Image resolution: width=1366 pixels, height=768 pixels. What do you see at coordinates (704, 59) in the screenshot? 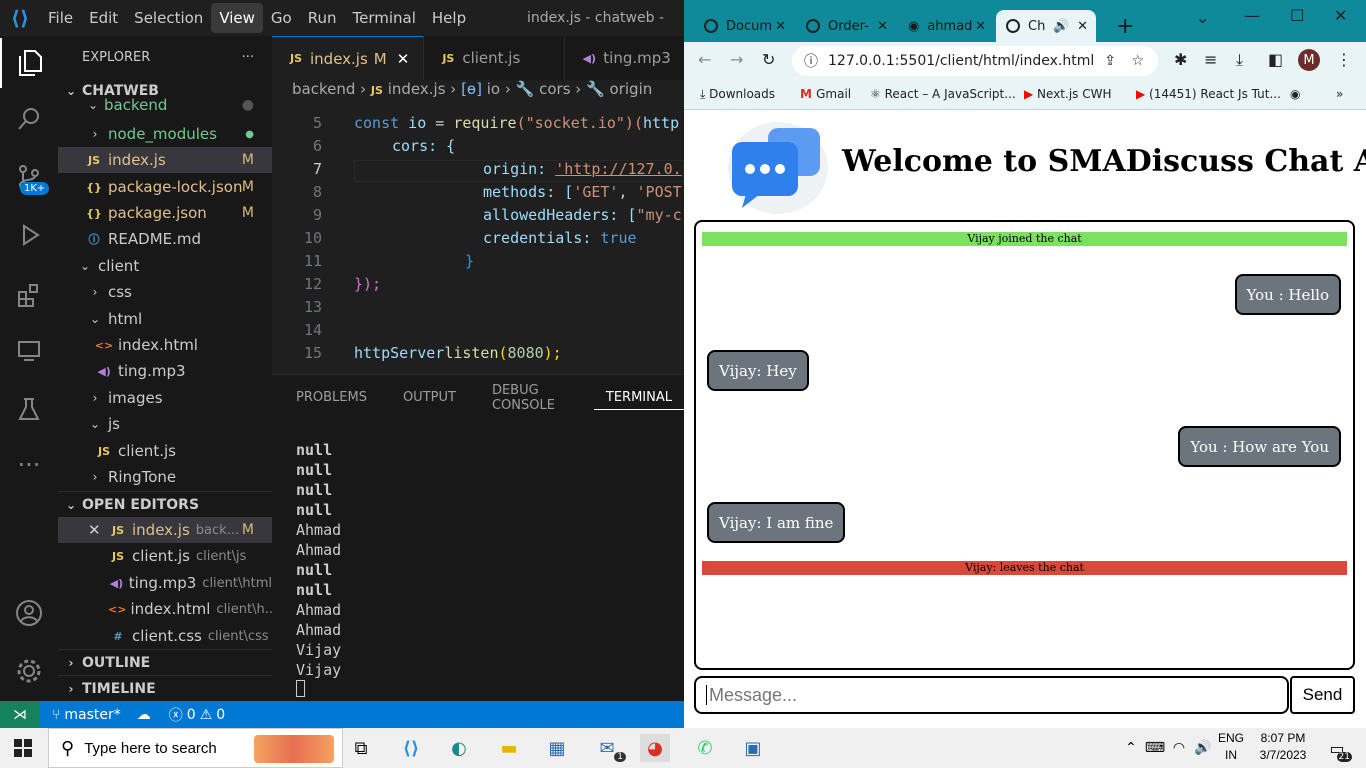
I see `back-icon: ←` at bounding box center [704, 59].